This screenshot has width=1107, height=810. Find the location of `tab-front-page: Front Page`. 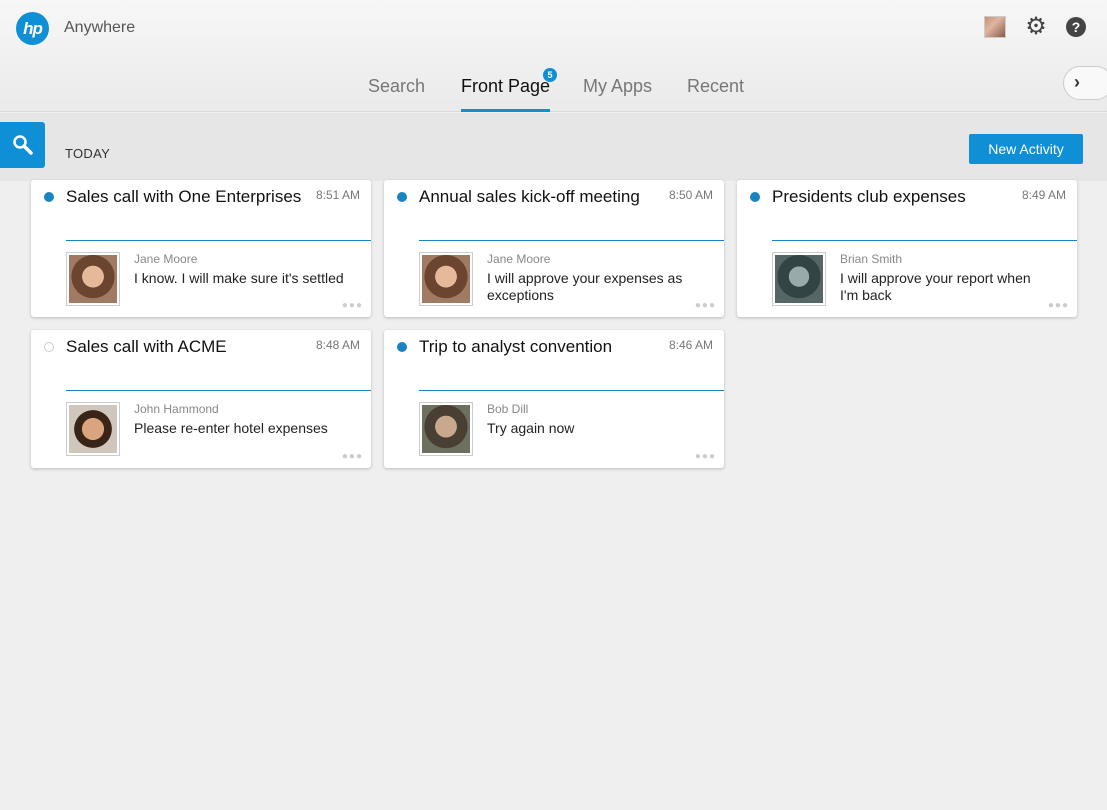

tab-front-page: Front Page is located at coordinates (506, 94).